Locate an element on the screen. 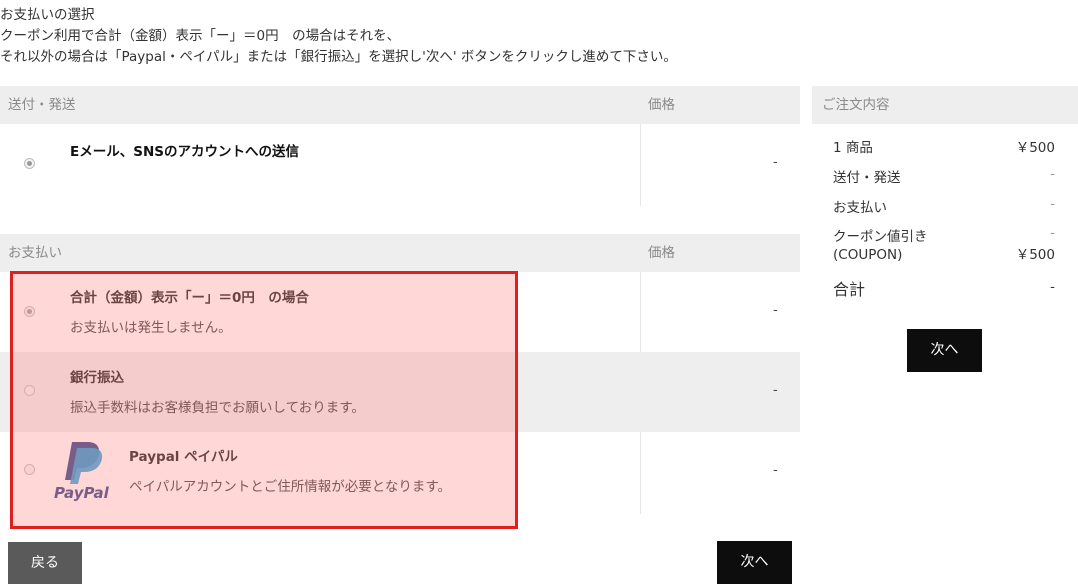 Image resolution: width=1078 pixels, height=588 pixels. summary-coupon-label: クーポン値引き is located at coordinates (880, 237).